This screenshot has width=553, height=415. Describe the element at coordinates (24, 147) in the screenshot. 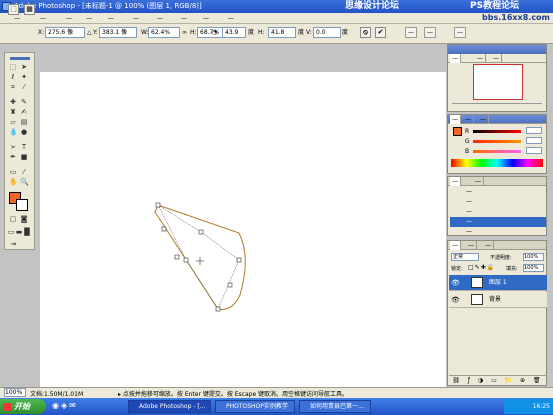

I see `type-tool-icon: T` at that location.